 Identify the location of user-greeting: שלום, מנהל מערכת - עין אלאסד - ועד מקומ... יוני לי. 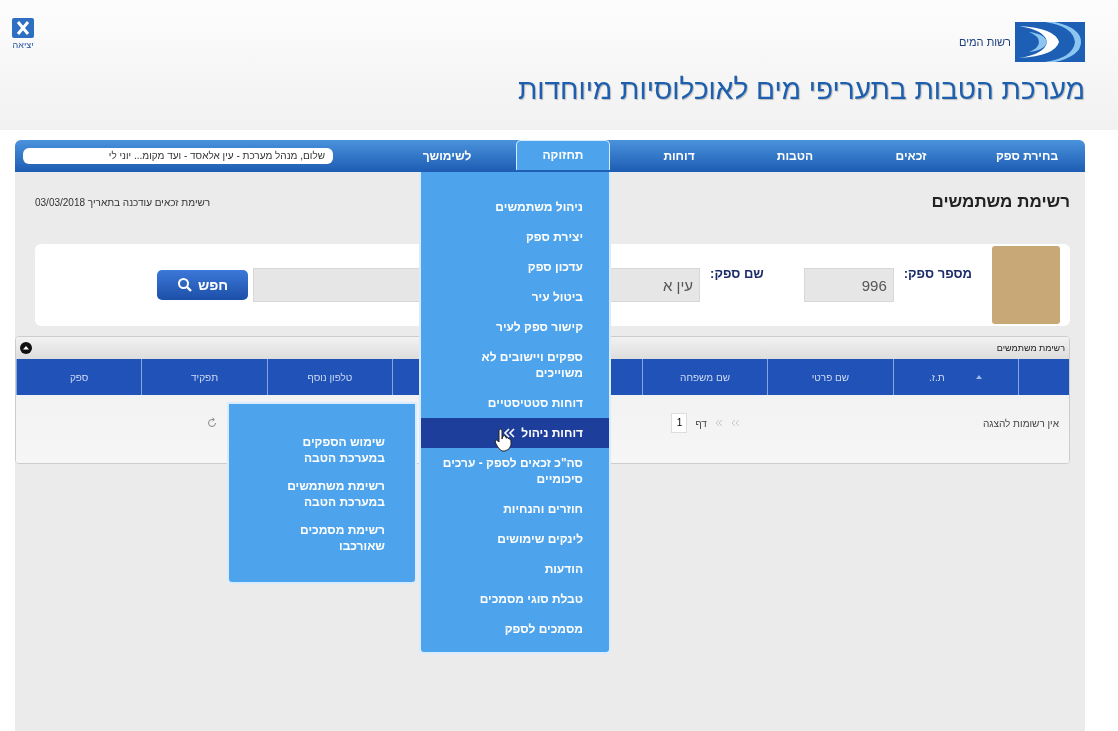
(178, 156).